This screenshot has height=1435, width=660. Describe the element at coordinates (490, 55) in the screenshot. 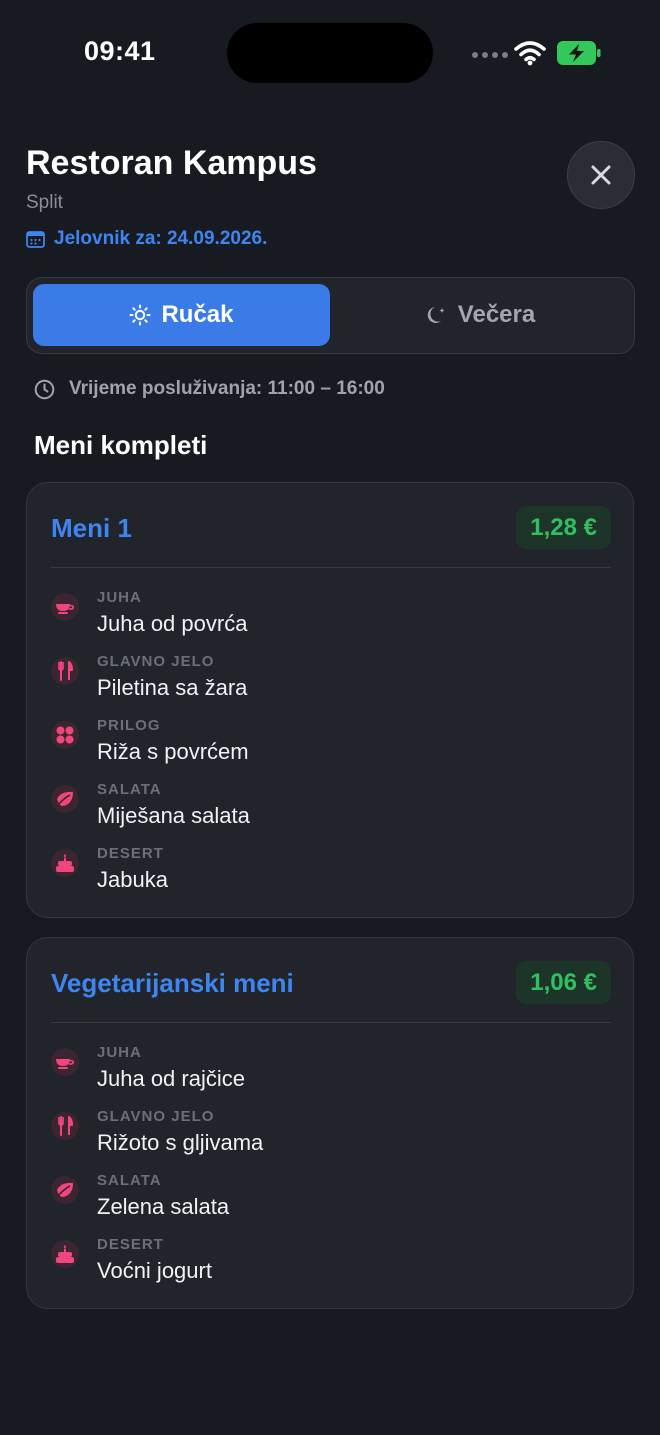

I see `signal-icon` at that location.